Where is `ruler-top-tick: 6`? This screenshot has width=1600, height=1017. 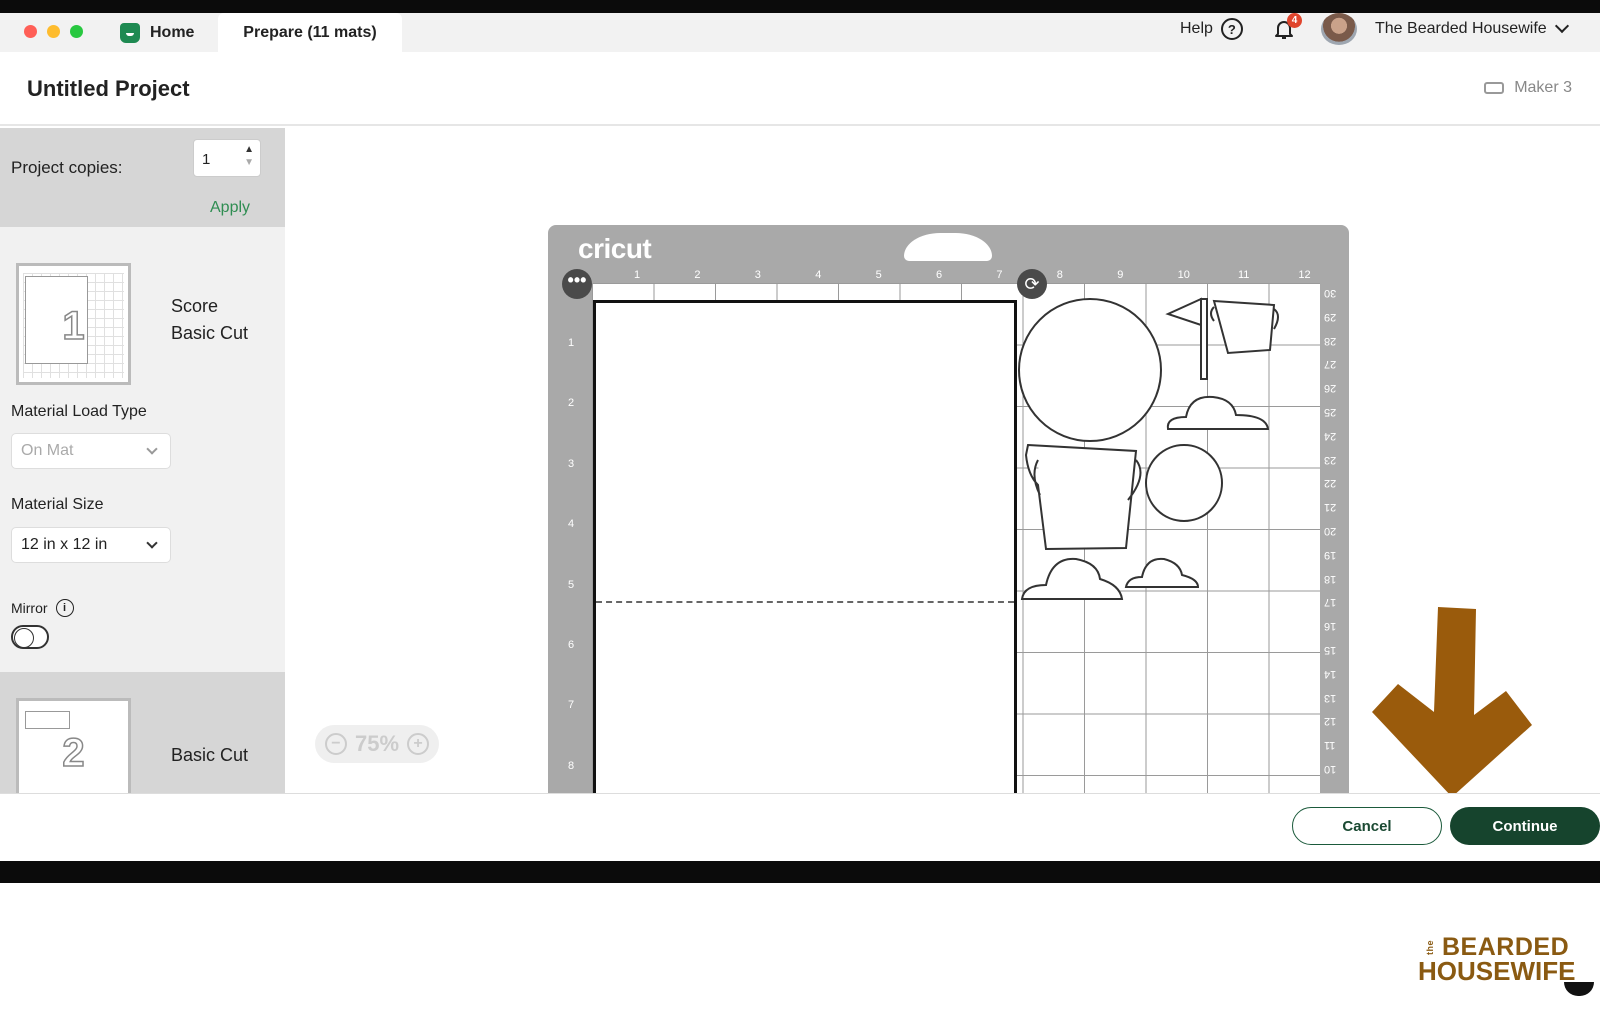 ruler-top-tick: 6 is located at coordinates (939, 275).